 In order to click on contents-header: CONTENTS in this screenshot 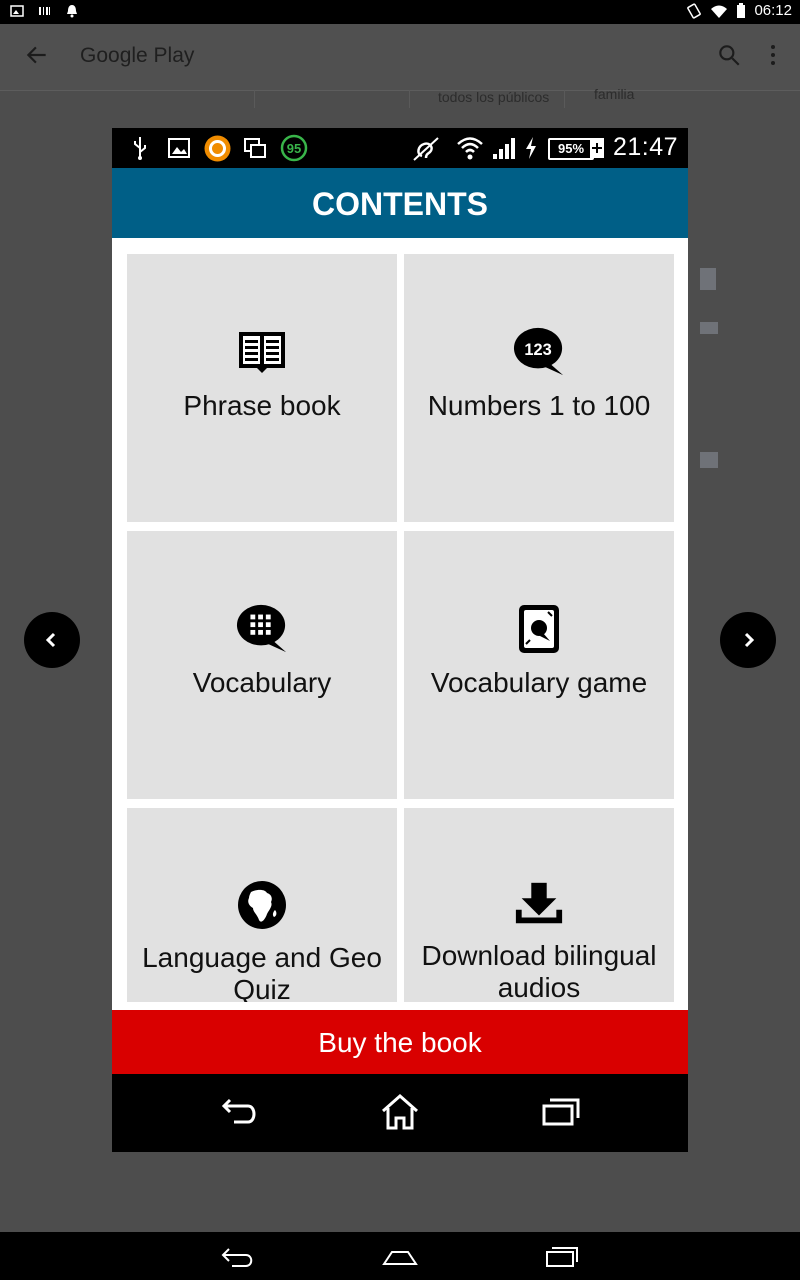, I will do `click(400, 203)`.